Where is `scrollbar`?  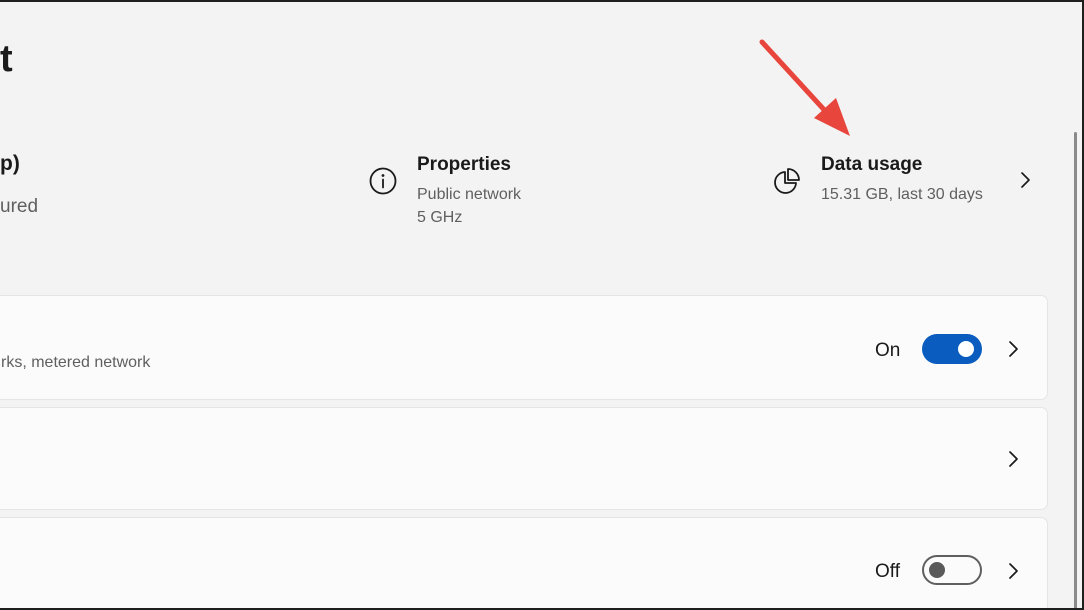
scrollbar is located at coordinates (1075, 370).